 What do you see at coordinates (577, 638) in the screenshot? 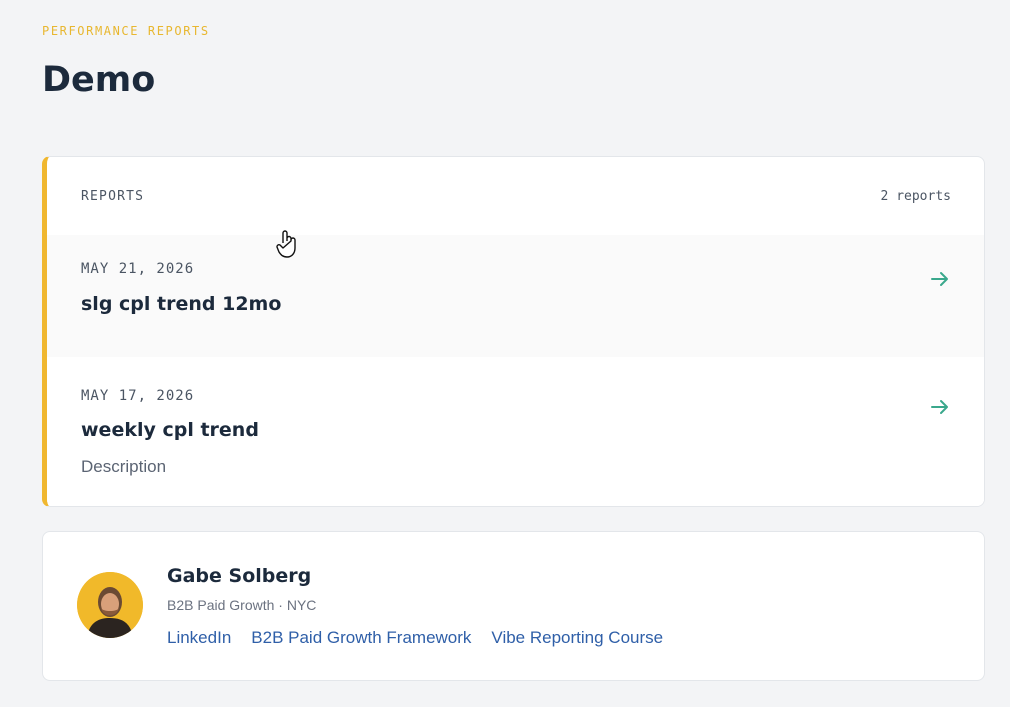
I see `link-vibe-reporting-course: Vibe Reporting Course` at bounding box center [577, 638].